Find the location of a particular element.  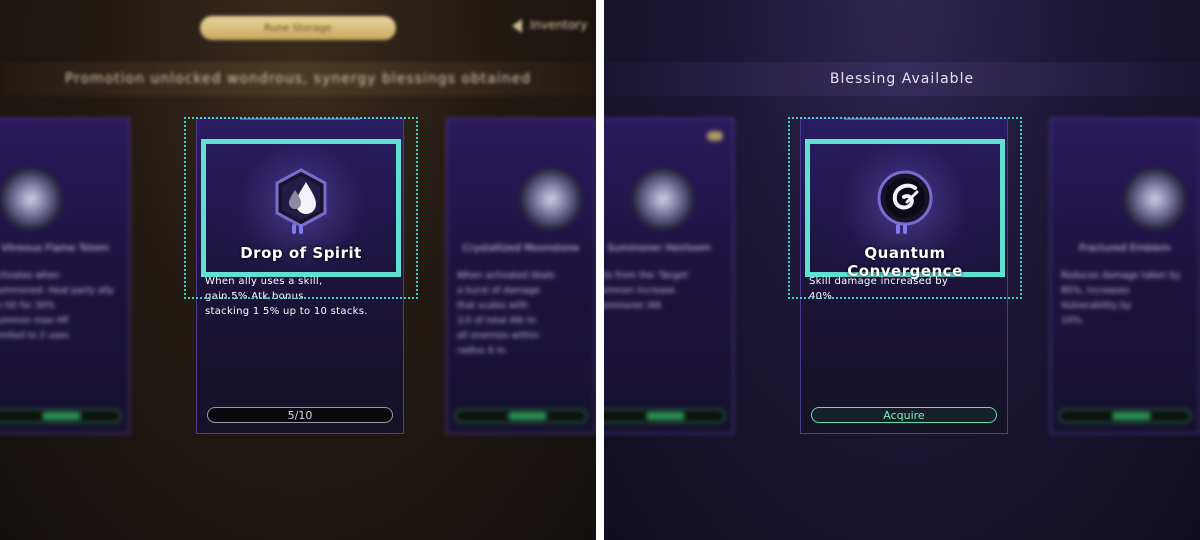

rune-storage-tab: Rune Storage is located at coordinates (298, 28).